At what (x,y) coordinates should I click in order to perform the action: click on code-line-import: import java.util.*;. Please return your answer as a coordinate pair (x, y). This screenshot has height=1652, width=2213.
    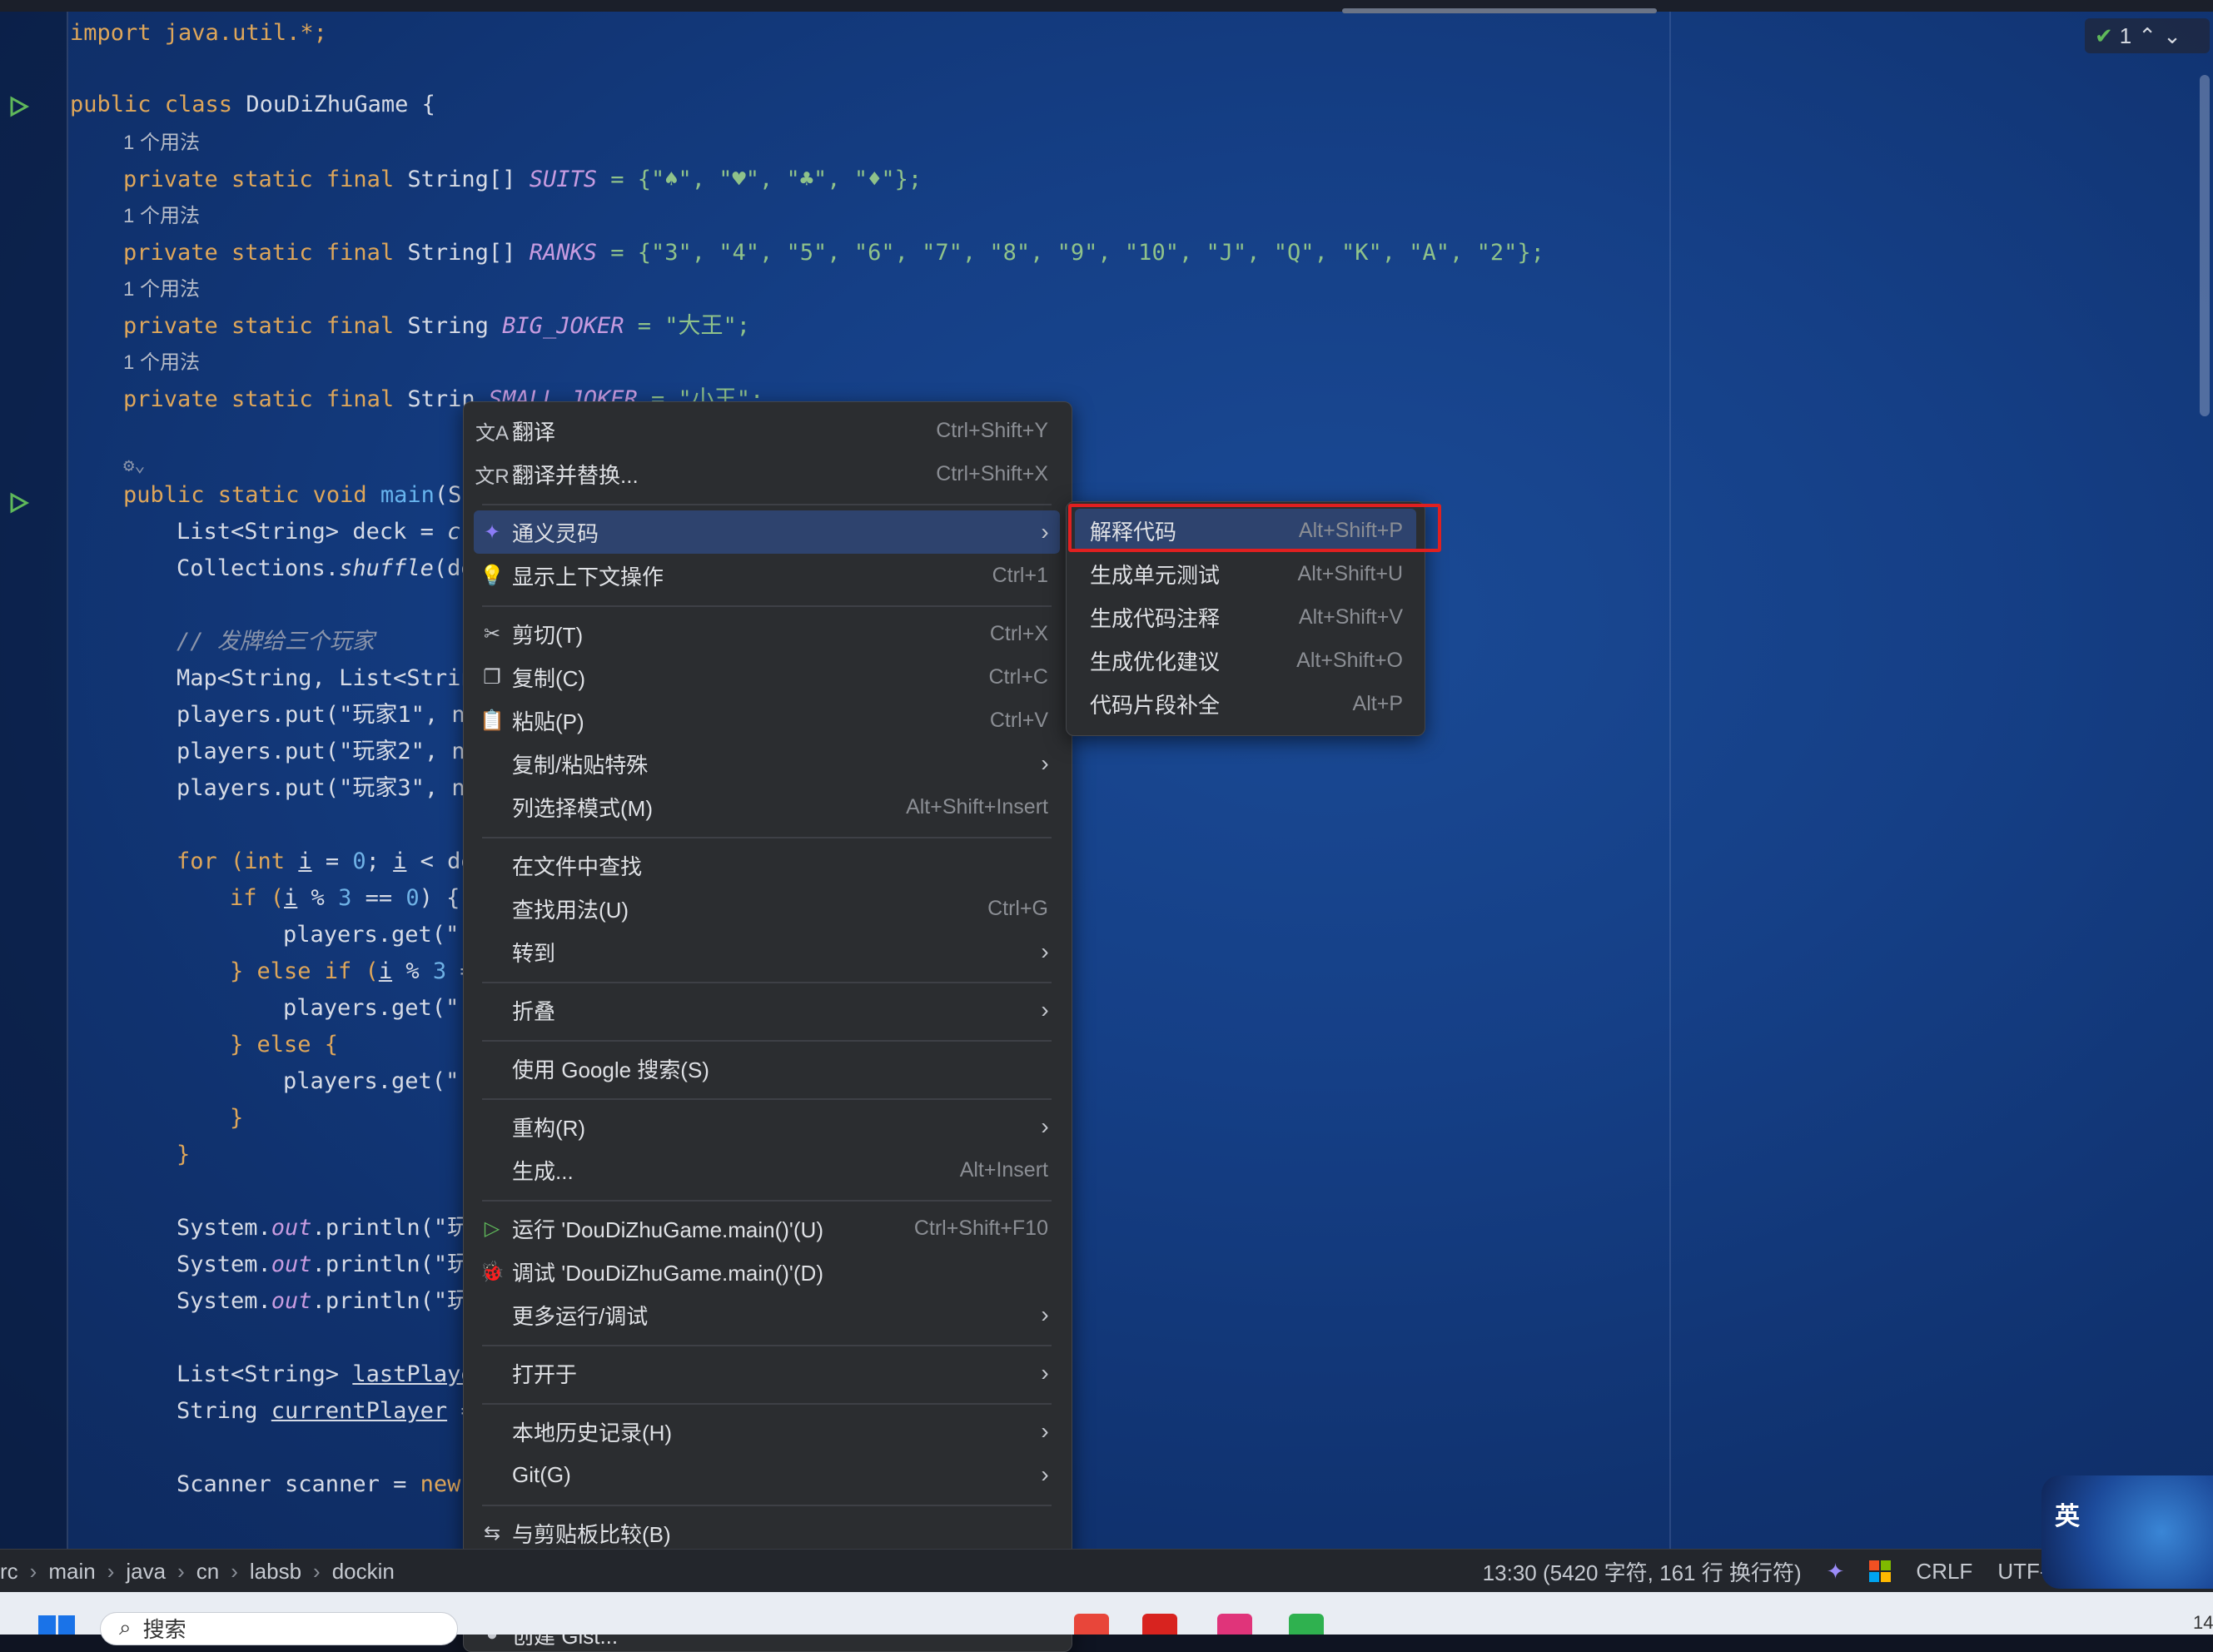
    Looking at the image, I should click on (199, 33).